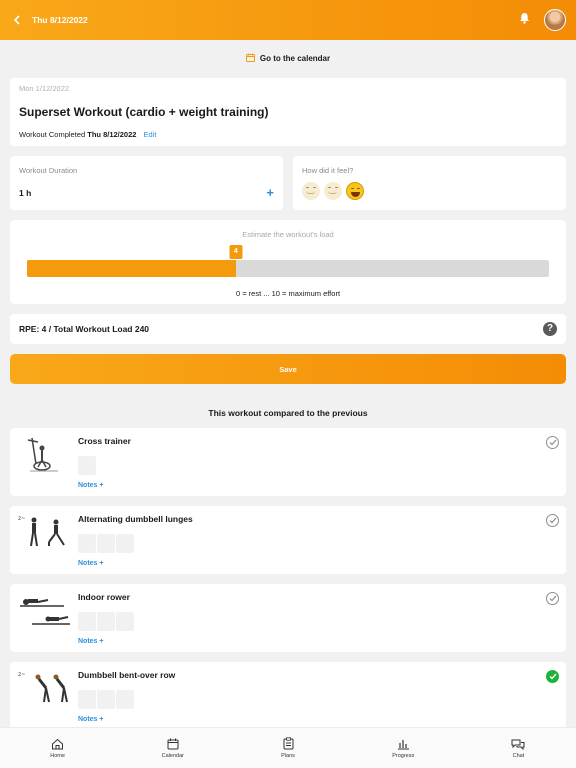  Describe the element at coordinates (45, 612) in the screenshot. I see `indoor-rower-illustration-icon` at that location.